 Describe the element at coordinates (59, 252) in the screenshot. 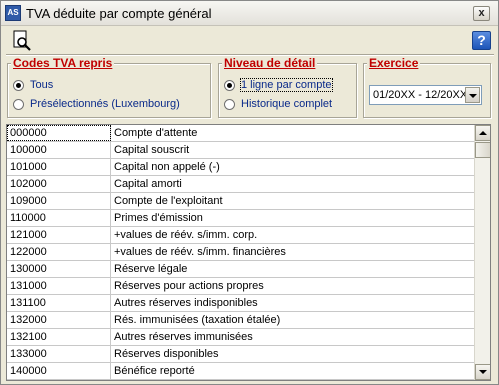

I see `account-code: 122000` at that location.